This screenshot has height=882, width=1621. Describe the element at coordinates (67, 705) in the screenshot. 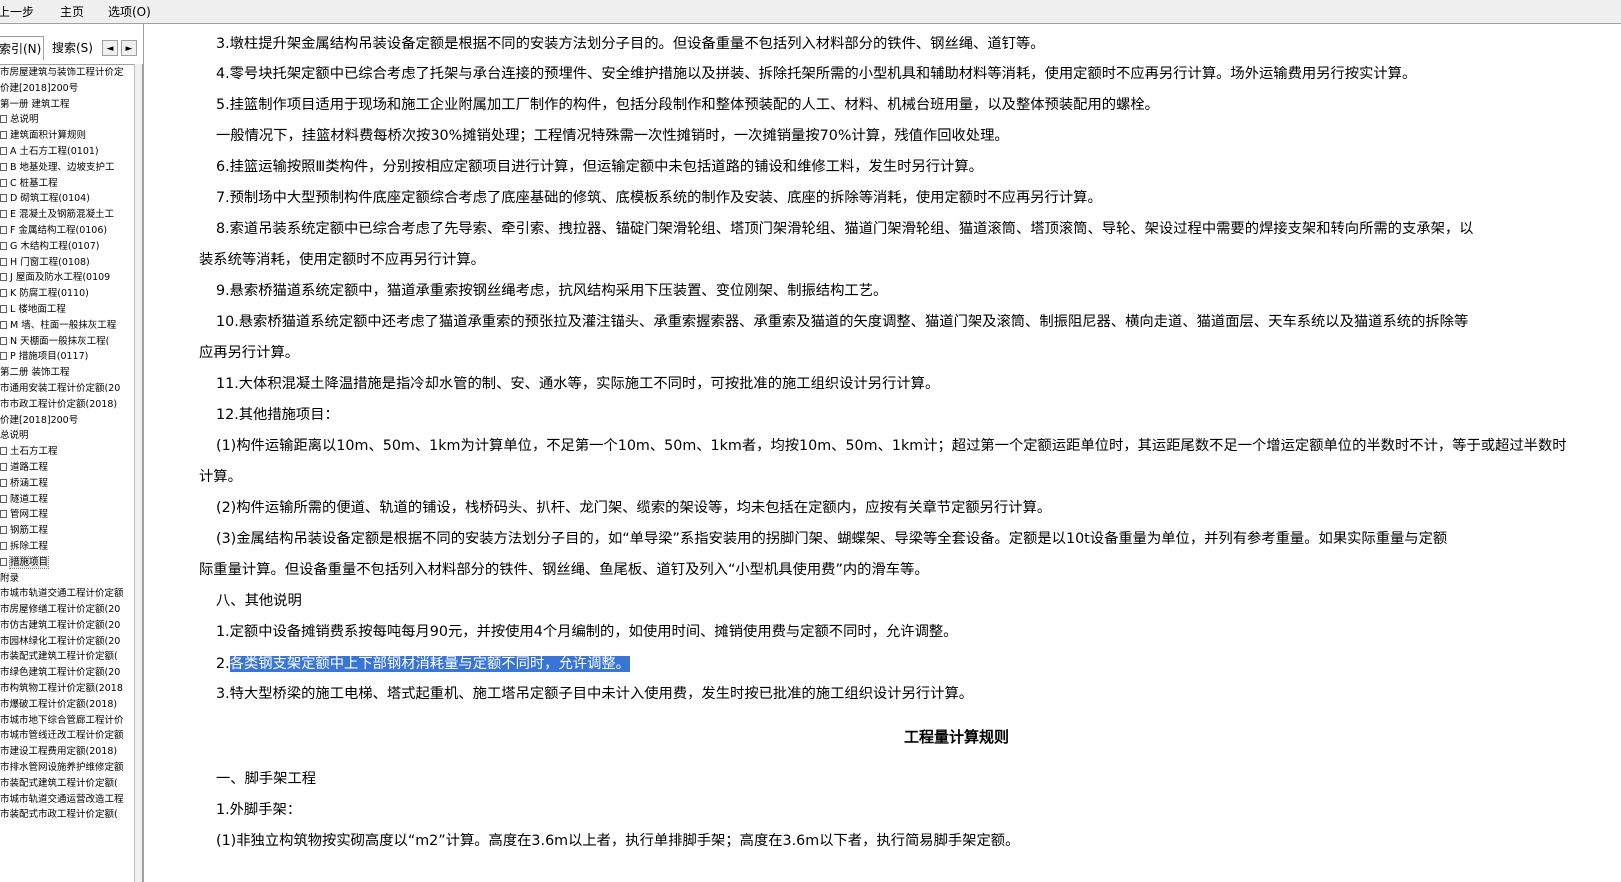

I see `tree-item: 市爆破工程计价定额(2018)` at that location.